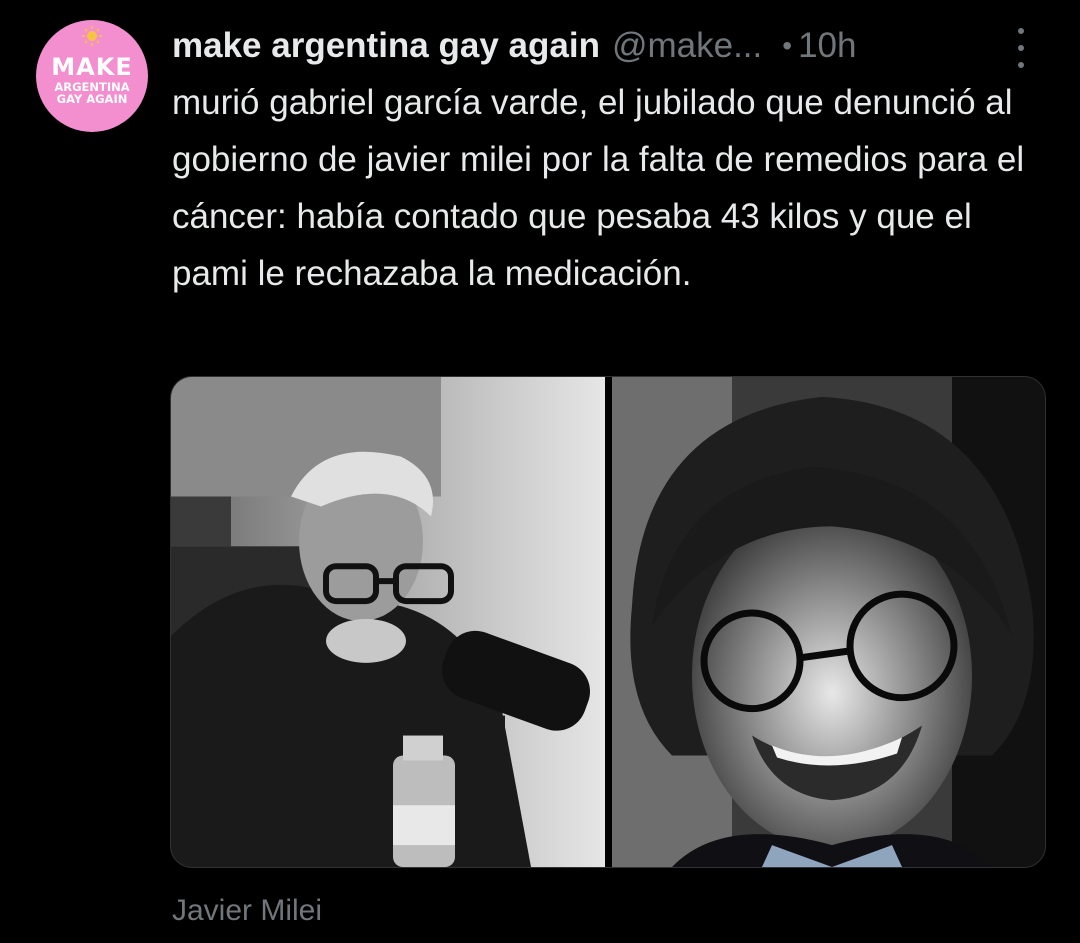  What do you see at coordinates (92, 99) in the screenshot?
I see `avatar-logo-line3: GAY AGAIN` at bounding box center [92, 99].